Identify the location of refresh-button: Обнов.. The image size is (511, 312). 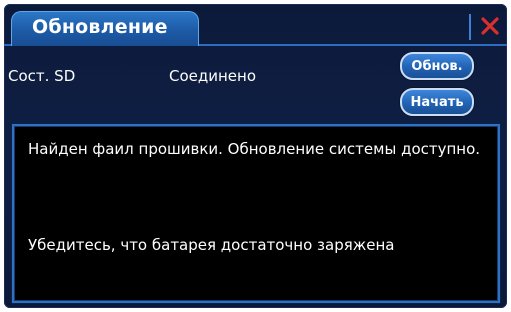
(437, 66).